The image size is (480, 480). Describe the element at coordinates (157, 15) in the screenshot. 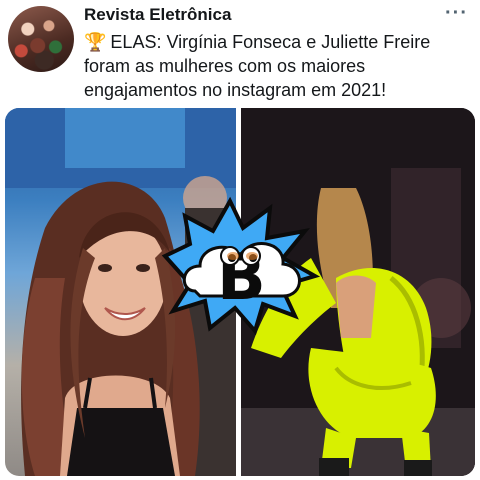

I see `author-name: Revista Eletrônica` at that location.